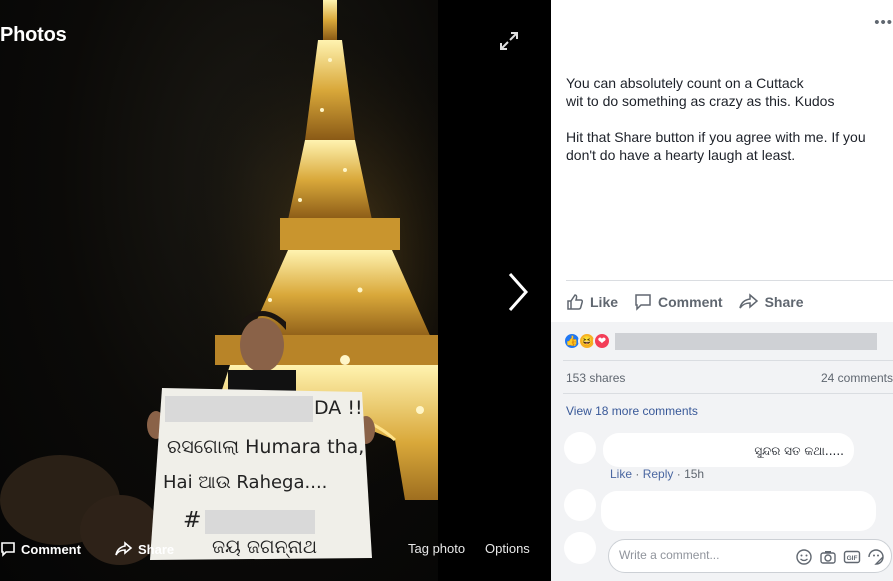 The image size is (893, 581). What do you see at coordinates (694, 474) in the screenshot?
I see `comment-time: 15h` at bounding box center [694, 474].